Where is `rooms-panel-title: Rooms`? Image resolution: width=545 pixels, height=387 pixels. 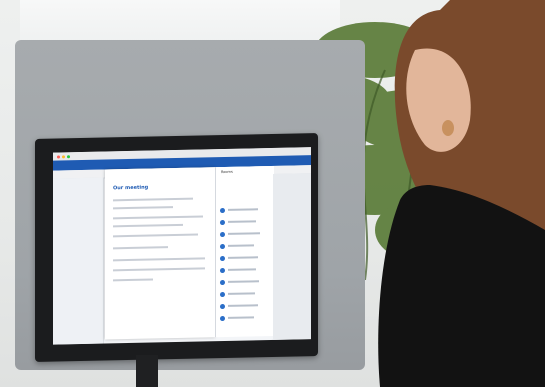 rooms-panel-title: Rooms is located at coordinates (227, 172).